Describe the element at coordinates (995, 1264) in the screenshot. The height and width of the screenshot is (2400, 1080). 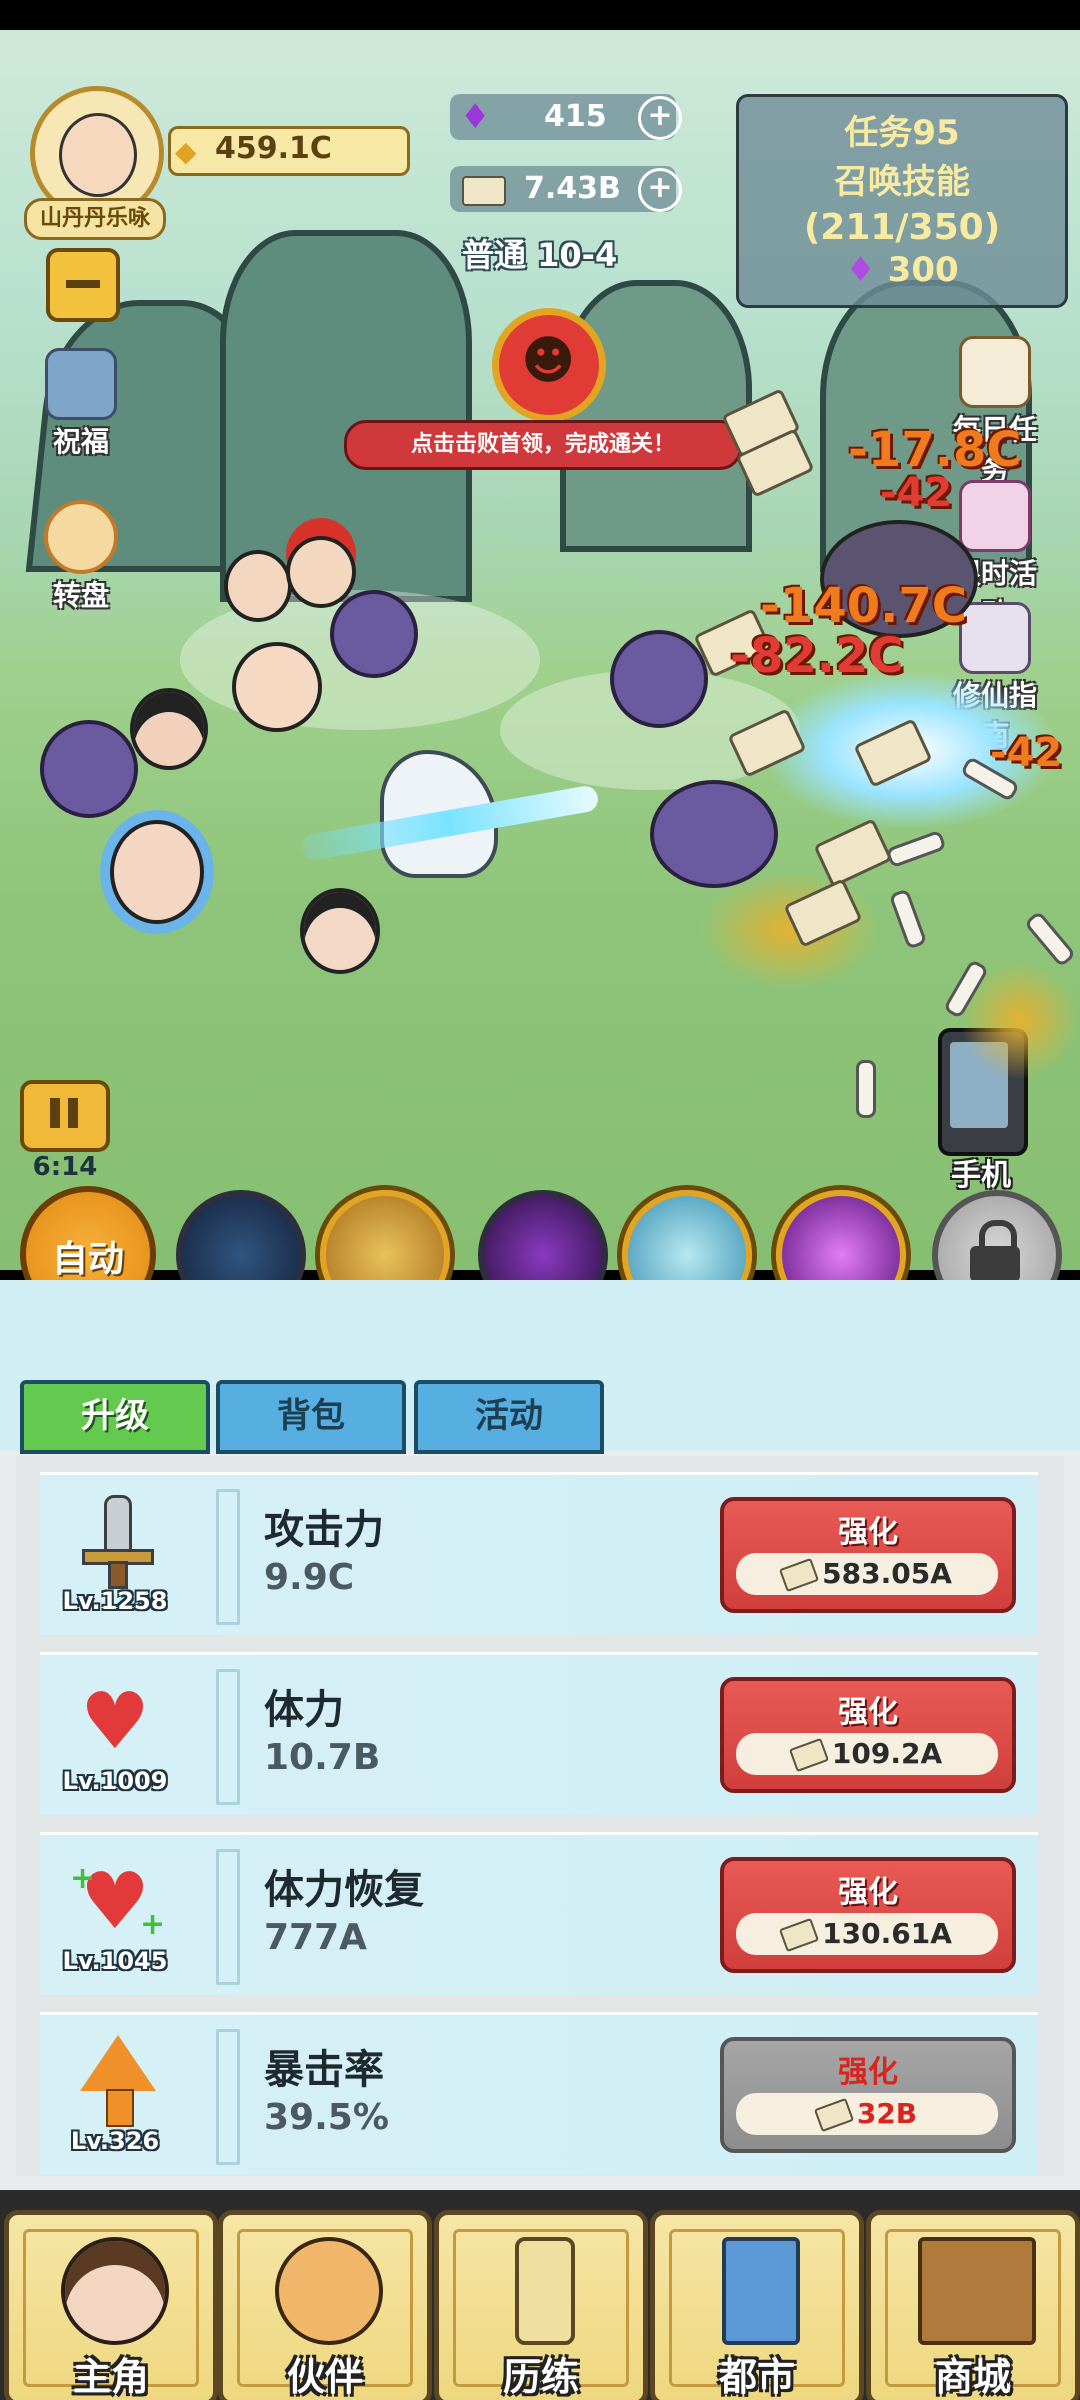
I see `lock-body` at that location.